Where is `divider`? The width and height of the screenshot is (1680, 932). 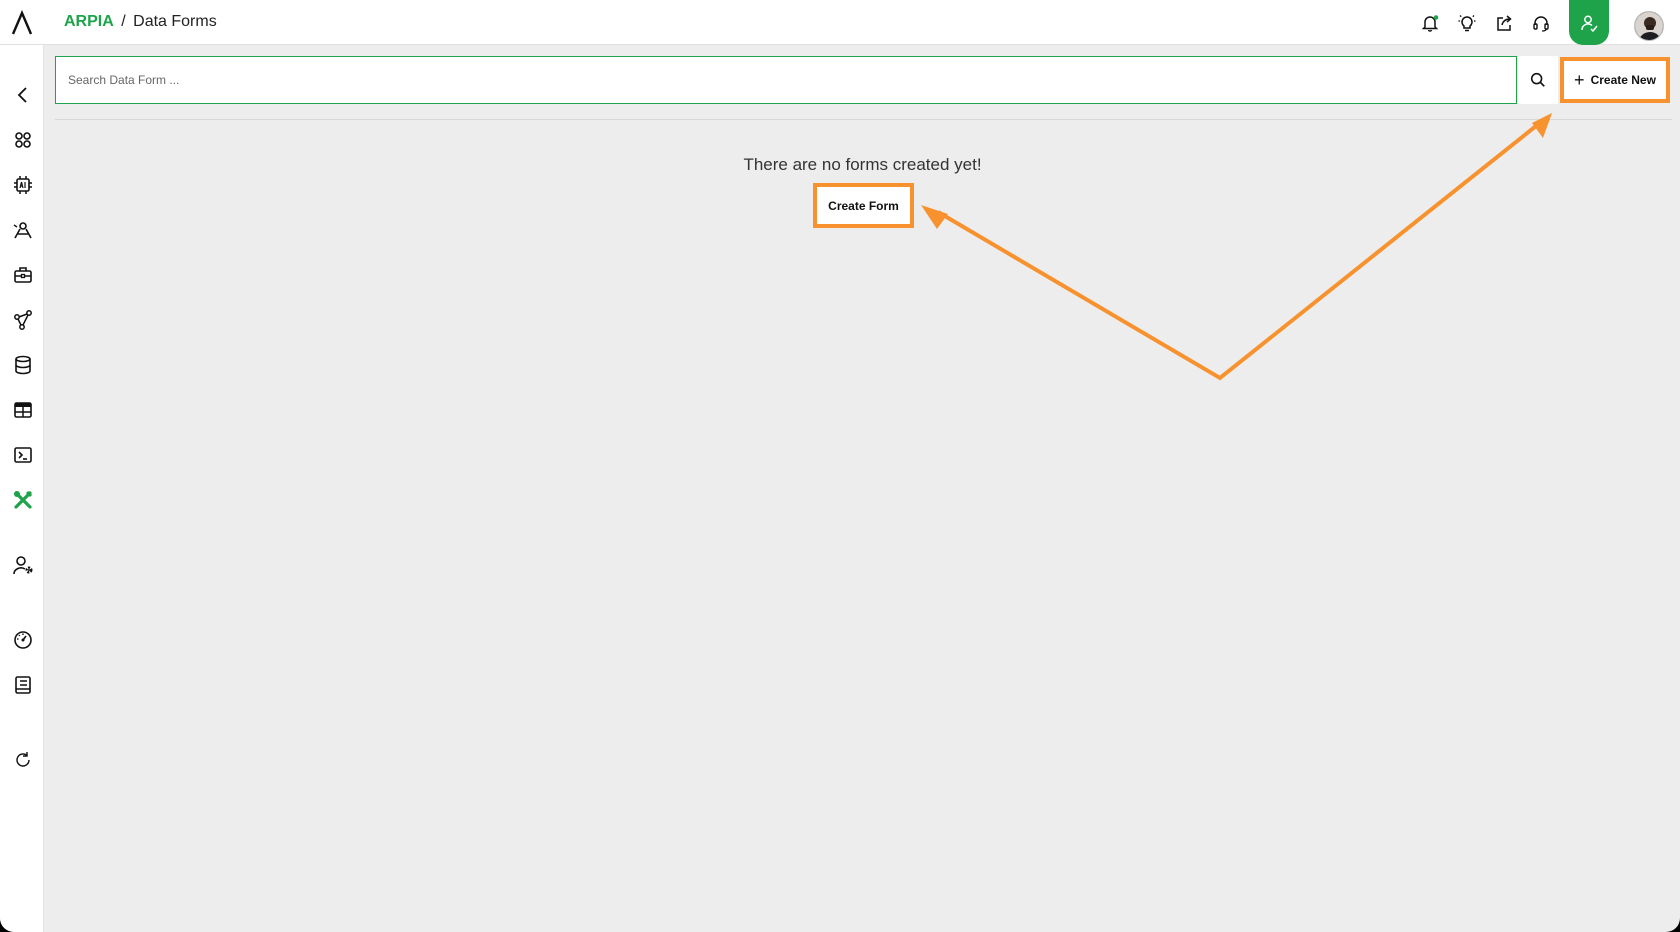
divider is located at coordinates (863, 119).